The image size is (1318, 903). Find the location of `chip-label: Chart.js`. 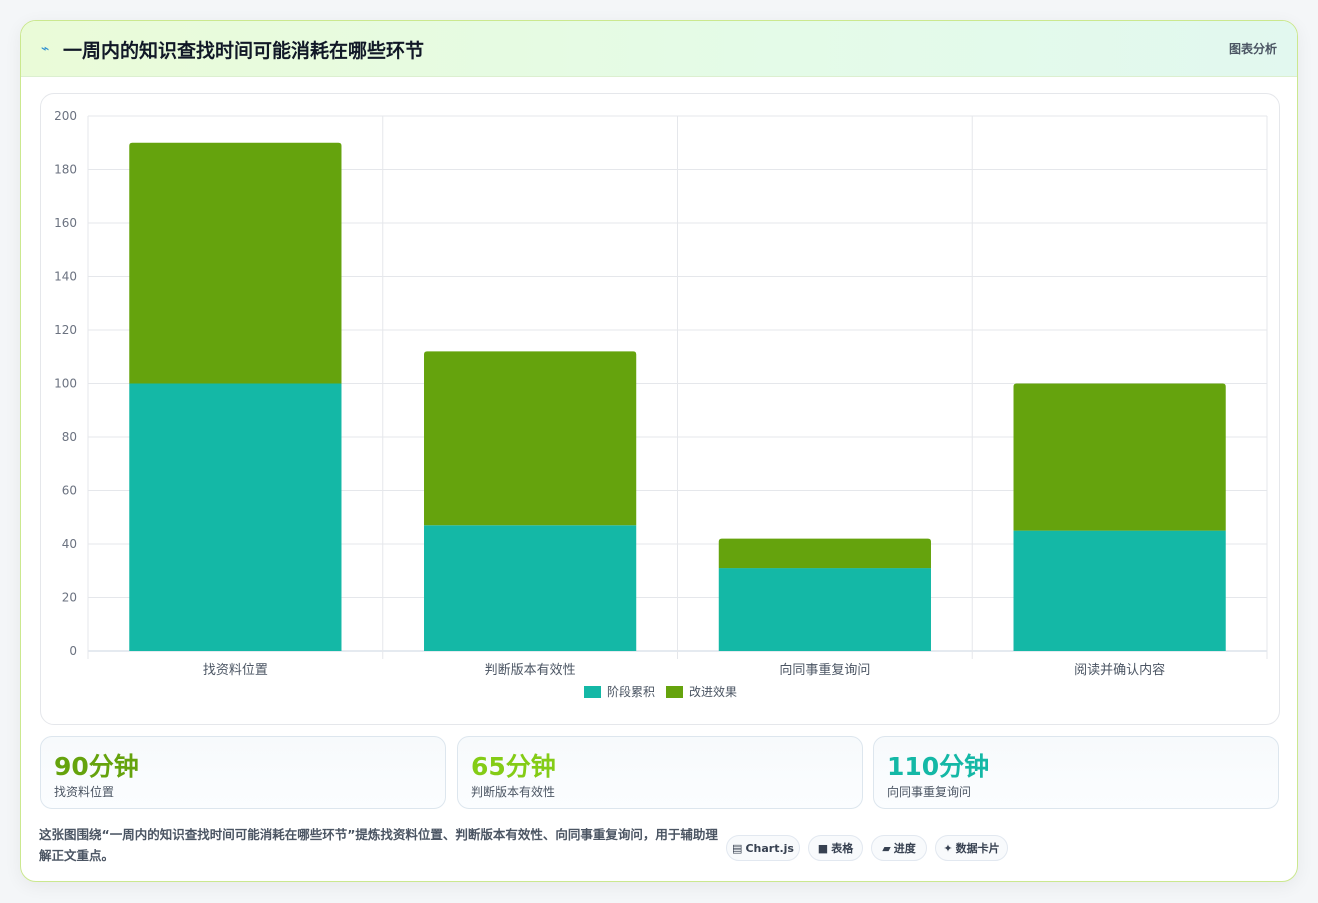

chip-label: Chart.js is located at coordinates (769, 848).